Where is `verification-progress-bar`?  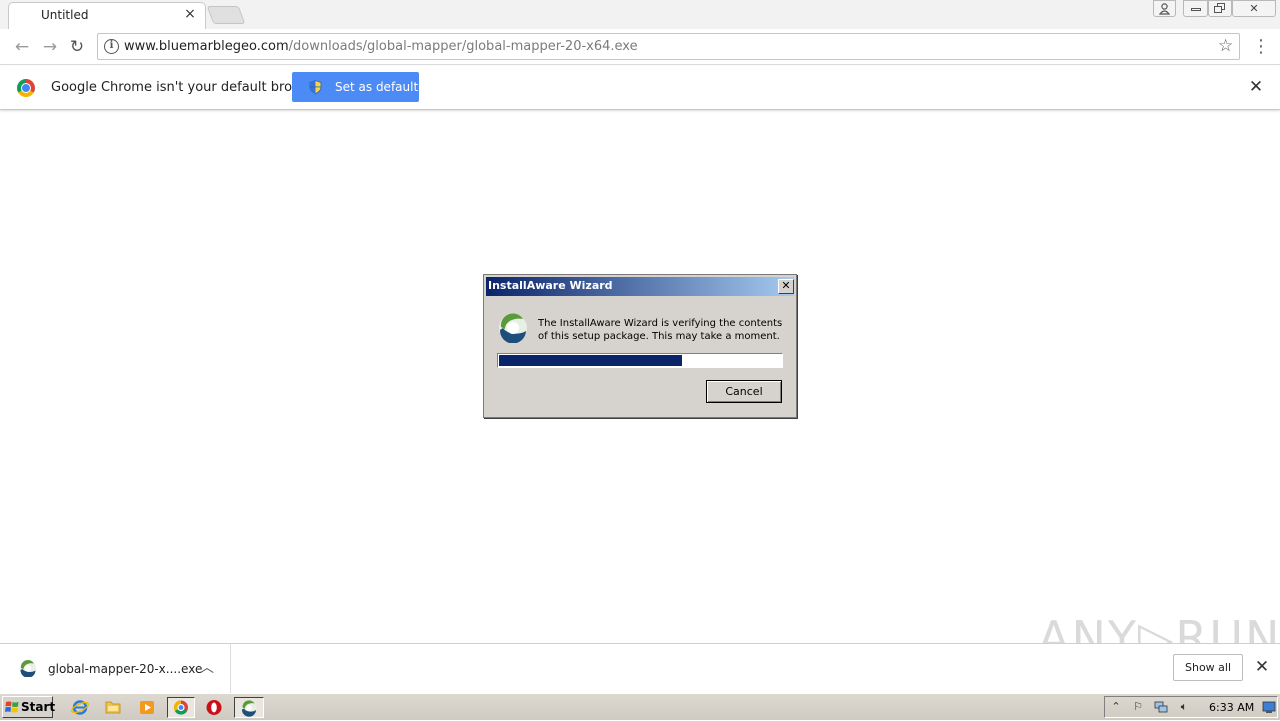
verification-progress-bar is located at coordinates (640, 360).